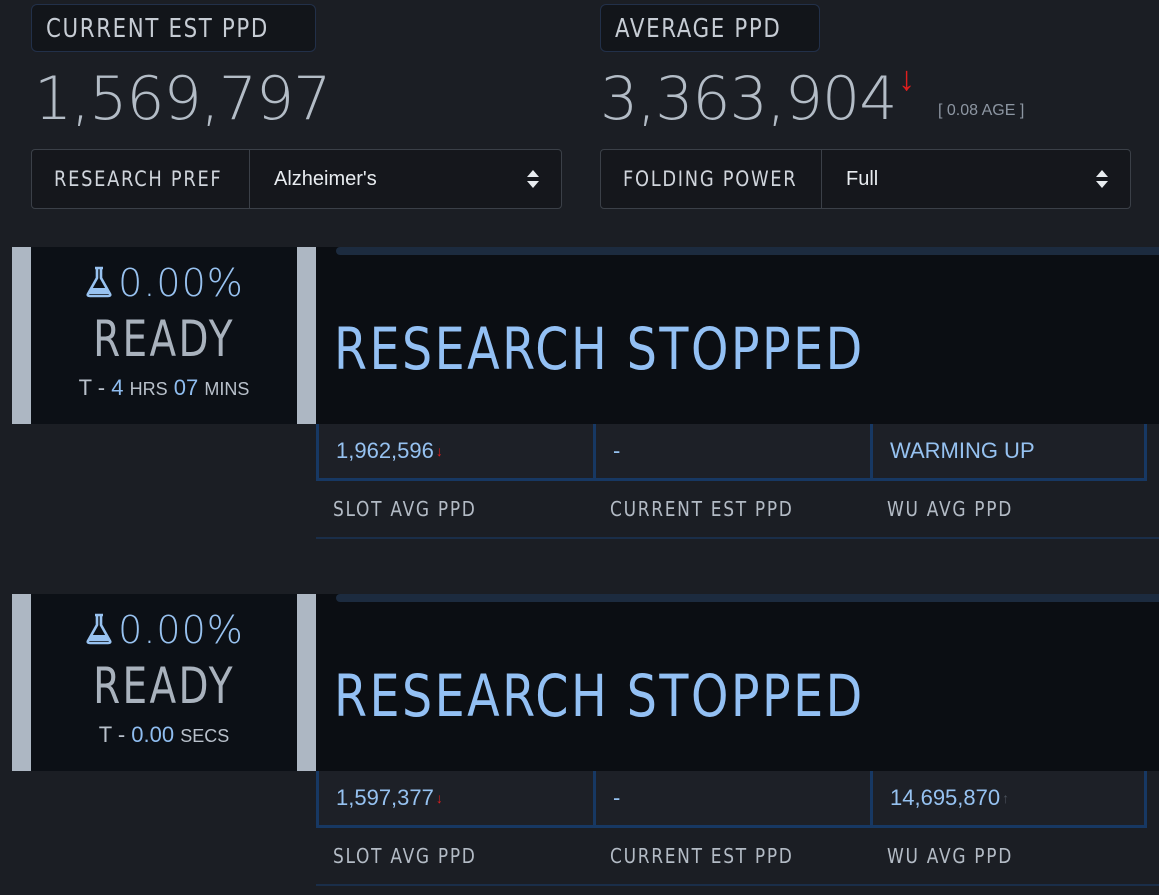 The height and width of the screenshot is (895, 1159). Describe the element at coordinates (405, 179) in the screenshot. I see `research-pref-value: Alzheimer's` at that location.